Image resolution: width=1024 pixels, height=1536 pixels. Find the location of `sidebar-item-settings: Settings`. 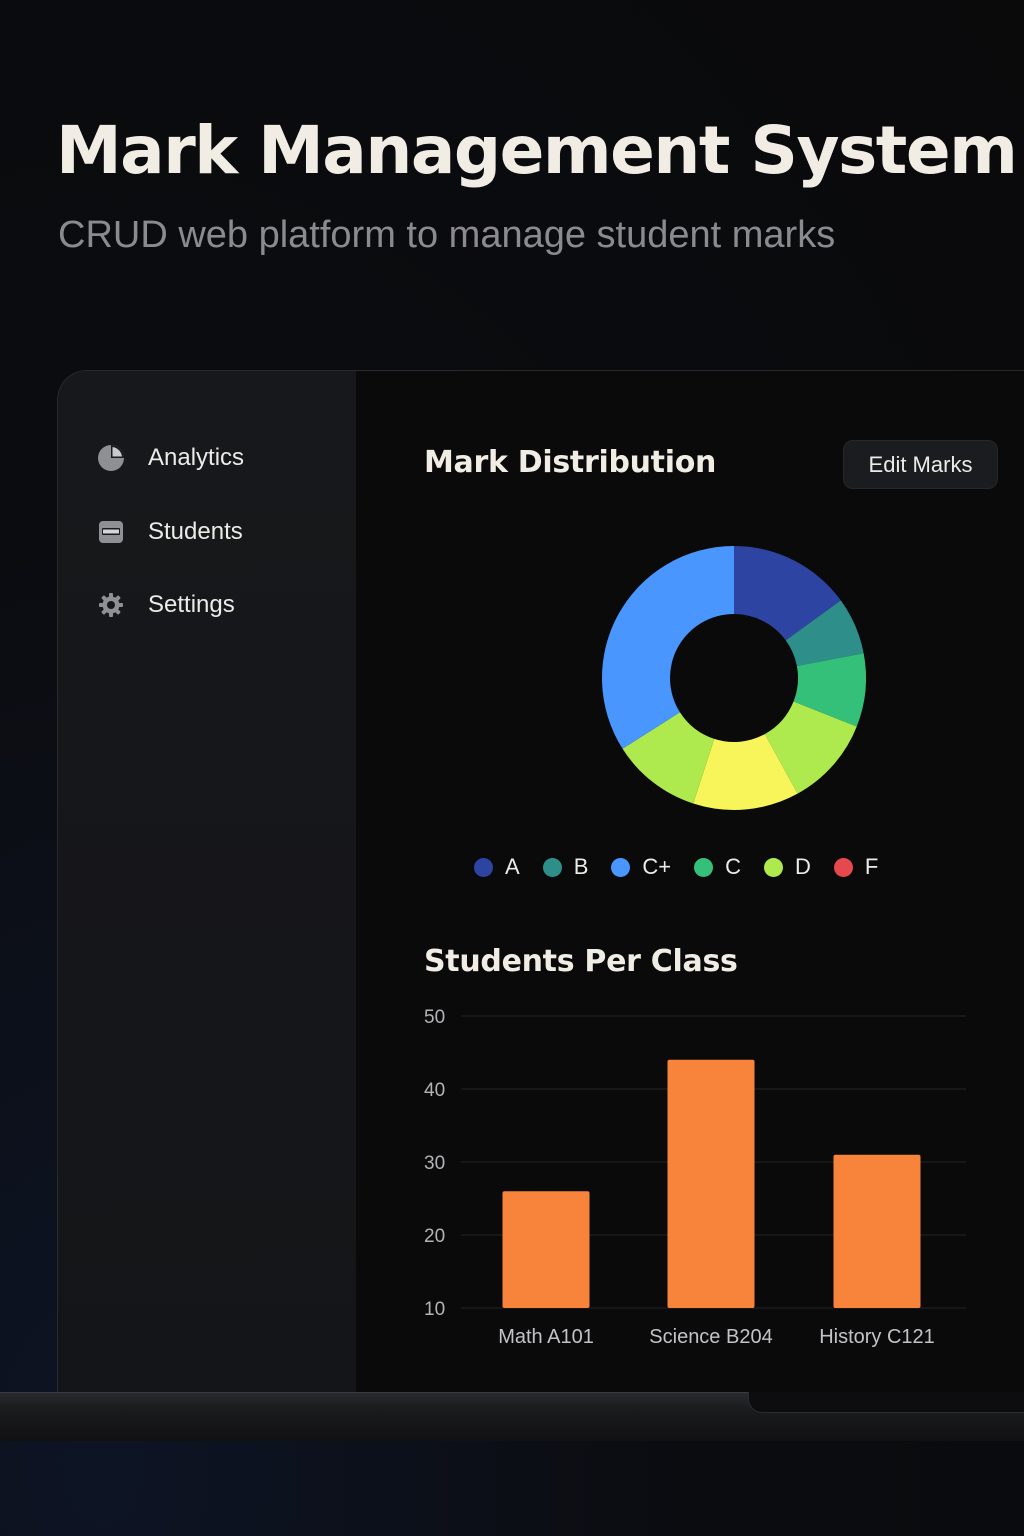

sidebar-item-settings: Settings is located at coordinates (165, 605).